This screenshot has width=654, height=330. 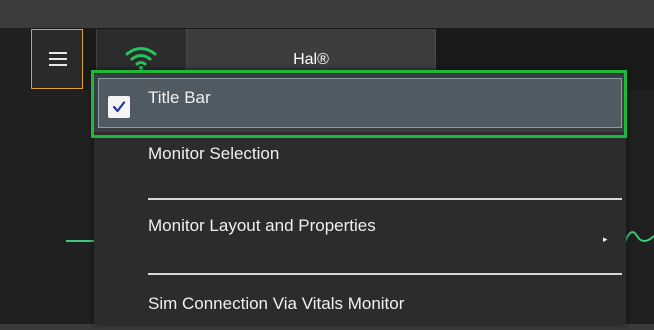 What do you see at coordinates (360, 103) in the screenshot?
I see `menu-item-title-bar: Title Bar` at bounding box center [360, 103].